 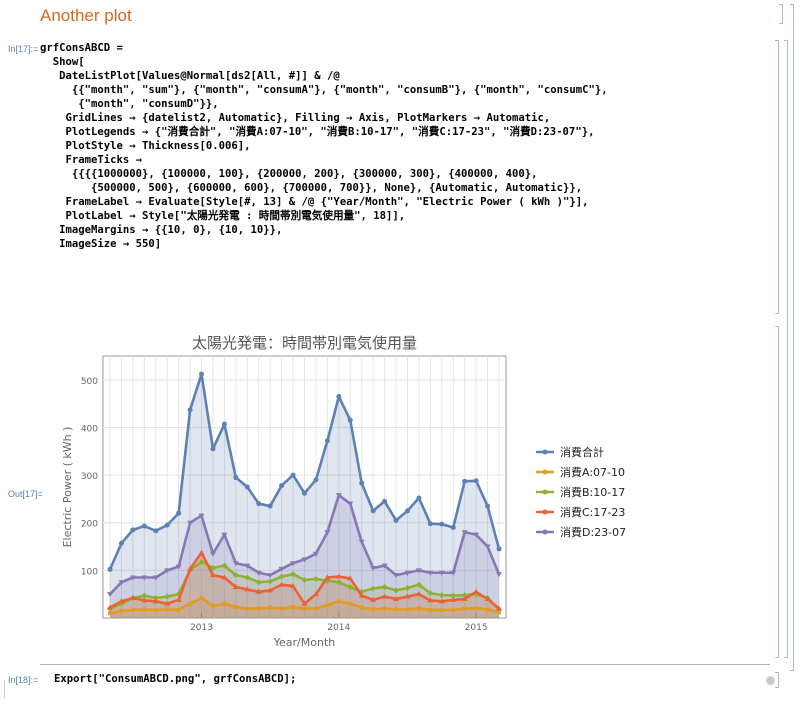 I want to click on code-line: ImageMargins → {{10, 0}, {10, 10}},, so click(x=324, y=230).